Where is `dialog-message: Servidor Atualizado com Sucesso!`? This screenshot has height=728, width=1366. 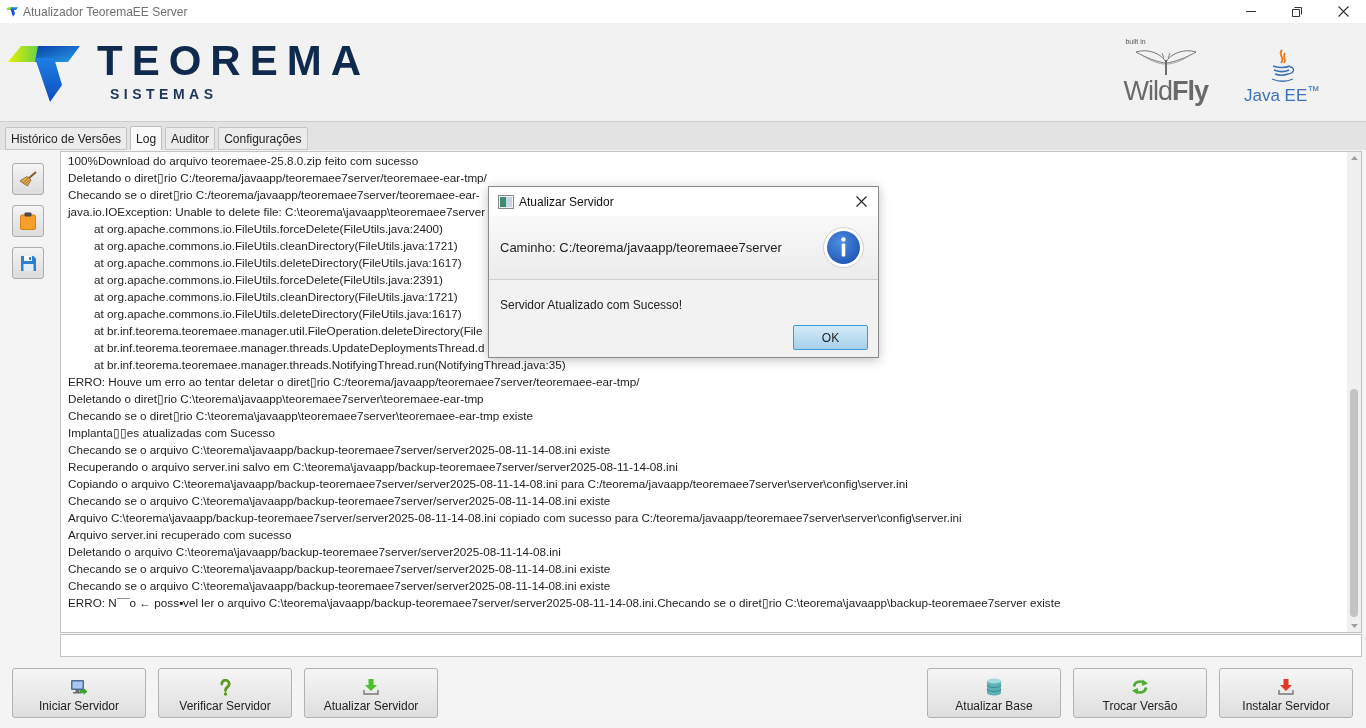 dialog-message: Servidor Atualizado com Sucesso! is located at coordinates (591, 305).